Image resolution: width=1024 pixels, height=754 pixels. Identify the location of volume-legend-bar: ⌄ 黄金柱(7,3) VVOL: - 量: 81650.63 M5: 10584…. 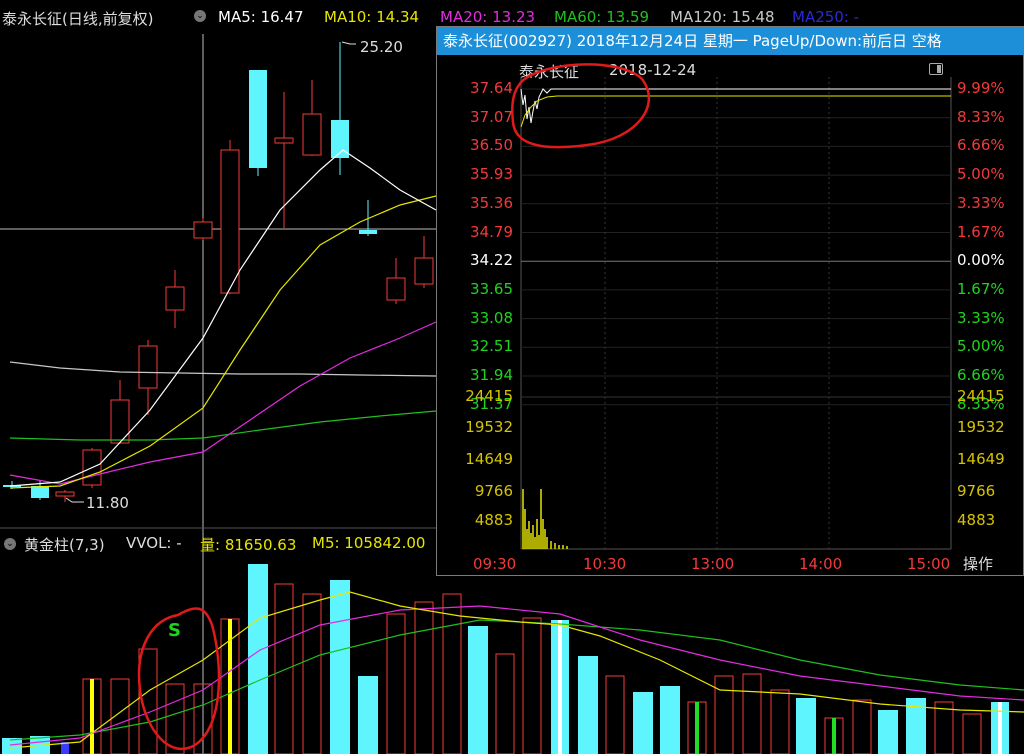
(220, 542).